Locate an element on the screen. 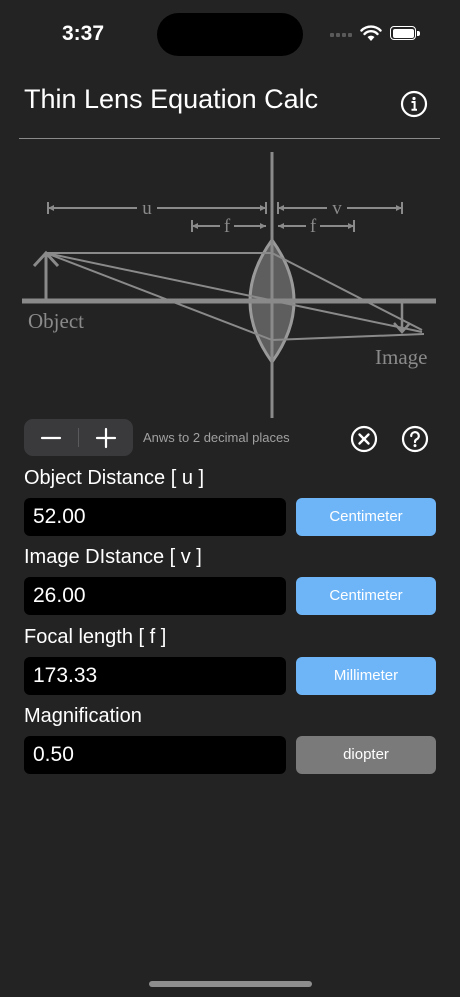 Image resolution: width=460 pixels, height=997 pixels. home-indicator is located at coordinates (230, 984).